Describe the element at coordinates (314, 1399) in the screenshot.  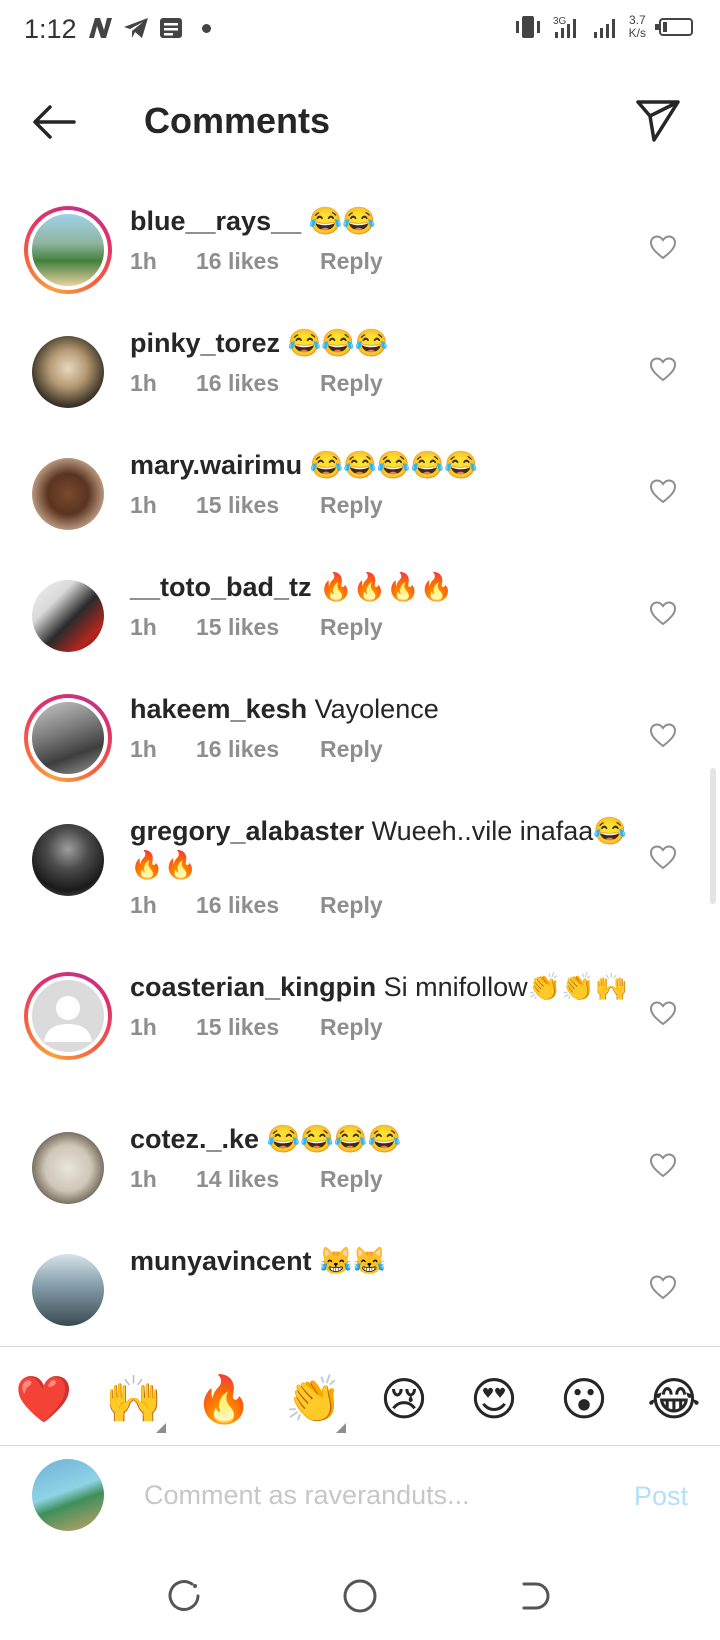
I see `reaction-clap-emoji: 👏` at that location.